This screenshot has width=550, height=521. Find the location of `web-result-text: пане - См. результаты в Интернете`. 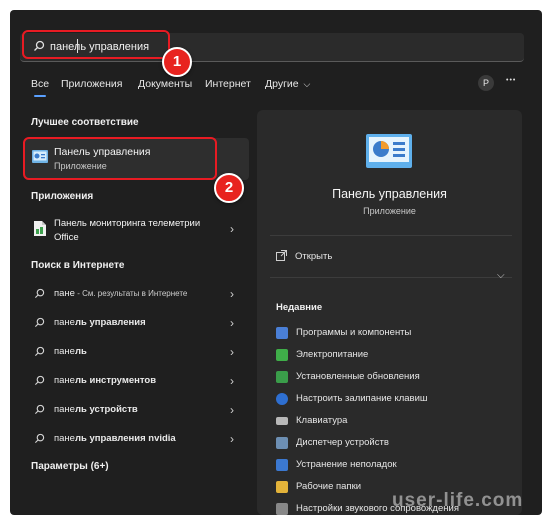

web-result-text: пане - См. результаты в Интернете is located at coordinates (120, 293).